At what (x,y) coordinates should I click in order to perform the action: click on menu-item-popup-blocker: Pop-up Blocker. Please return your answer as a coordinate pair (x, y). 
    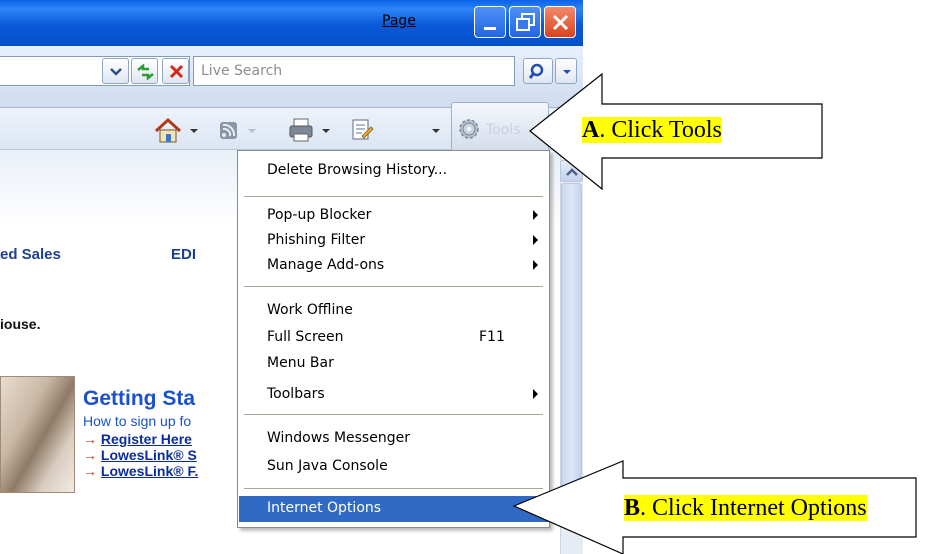
    Looking at the image, I should click on (393, 216).